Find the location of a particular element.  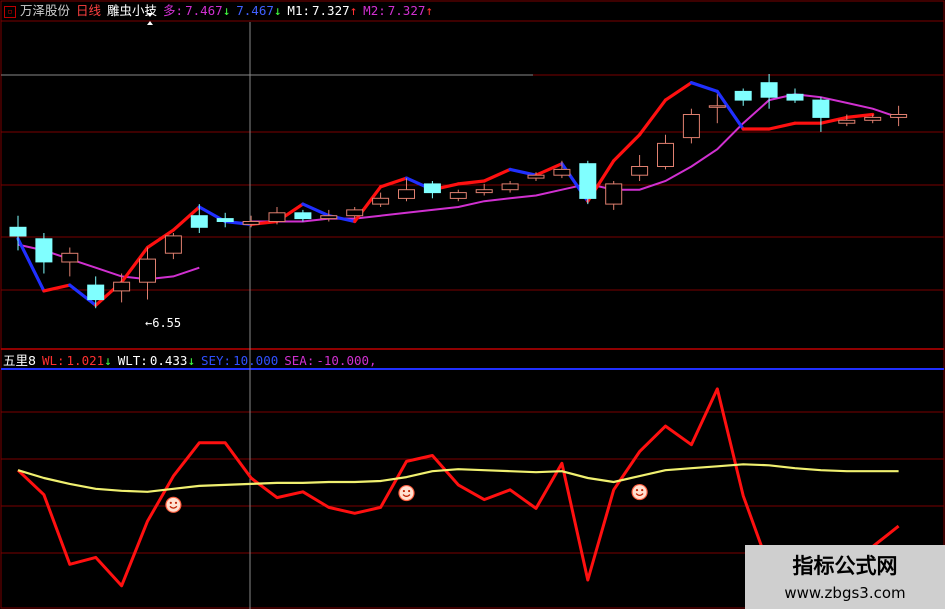

watermark: 指标公式网 www.zbgs3.com is located at coordinates (845, 577).